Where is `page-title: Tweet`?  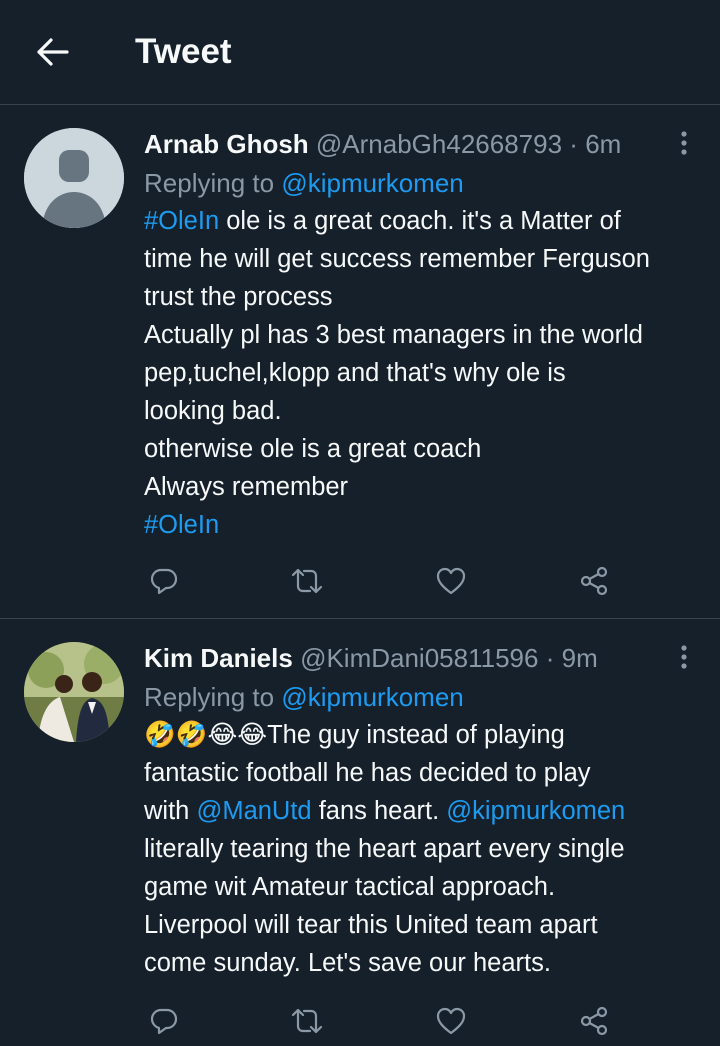
page-title: Tweet is located at coordinates (183, 51).